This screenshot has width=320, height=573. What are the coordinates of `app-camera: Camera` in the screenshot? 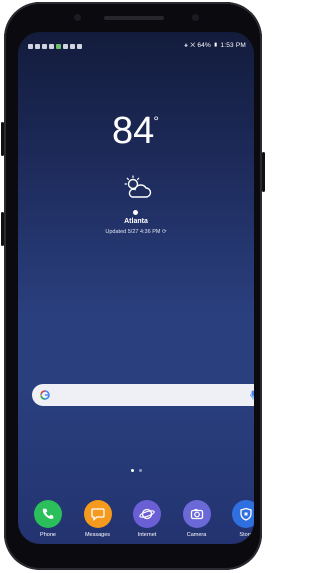 It's located at (197, 519).